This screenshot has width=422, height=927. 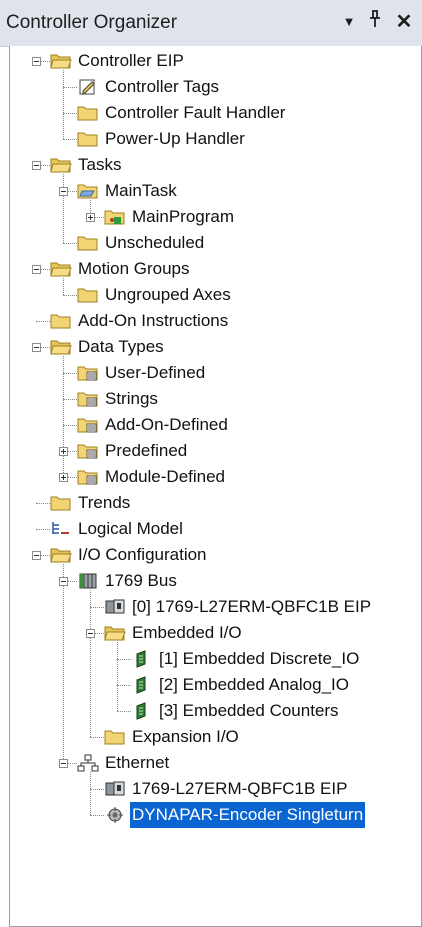 What do you see at coordinates (226, 789) in the screenshot?
I see `tree-item: 1769-L27ERM-QBFC1B EIP` at bounding box center [226, 789].